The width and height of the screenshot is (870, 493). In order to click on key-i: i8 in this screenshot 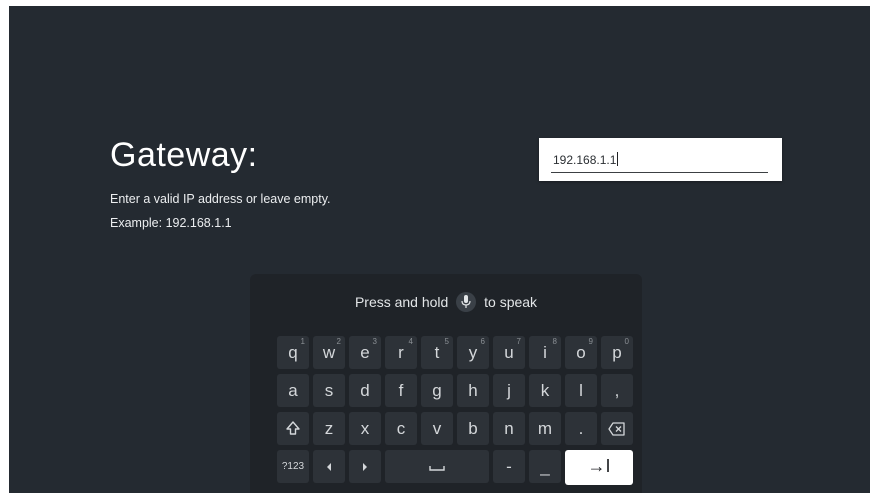, I will do `click(545, 352)`.